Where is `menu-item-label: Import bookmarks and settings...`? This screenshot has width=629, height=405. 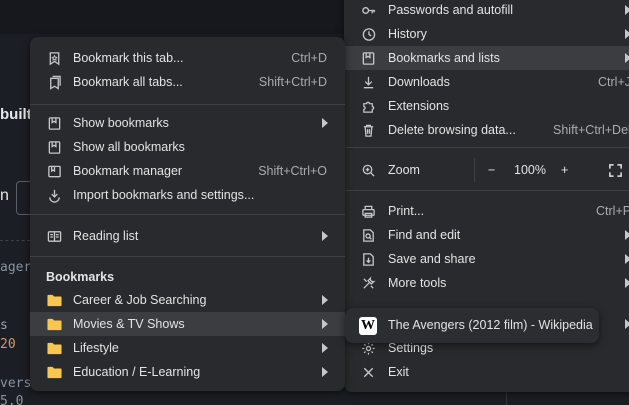 menu-item-label: Import bookmarks and settings... is located at coordinates (164, 195).